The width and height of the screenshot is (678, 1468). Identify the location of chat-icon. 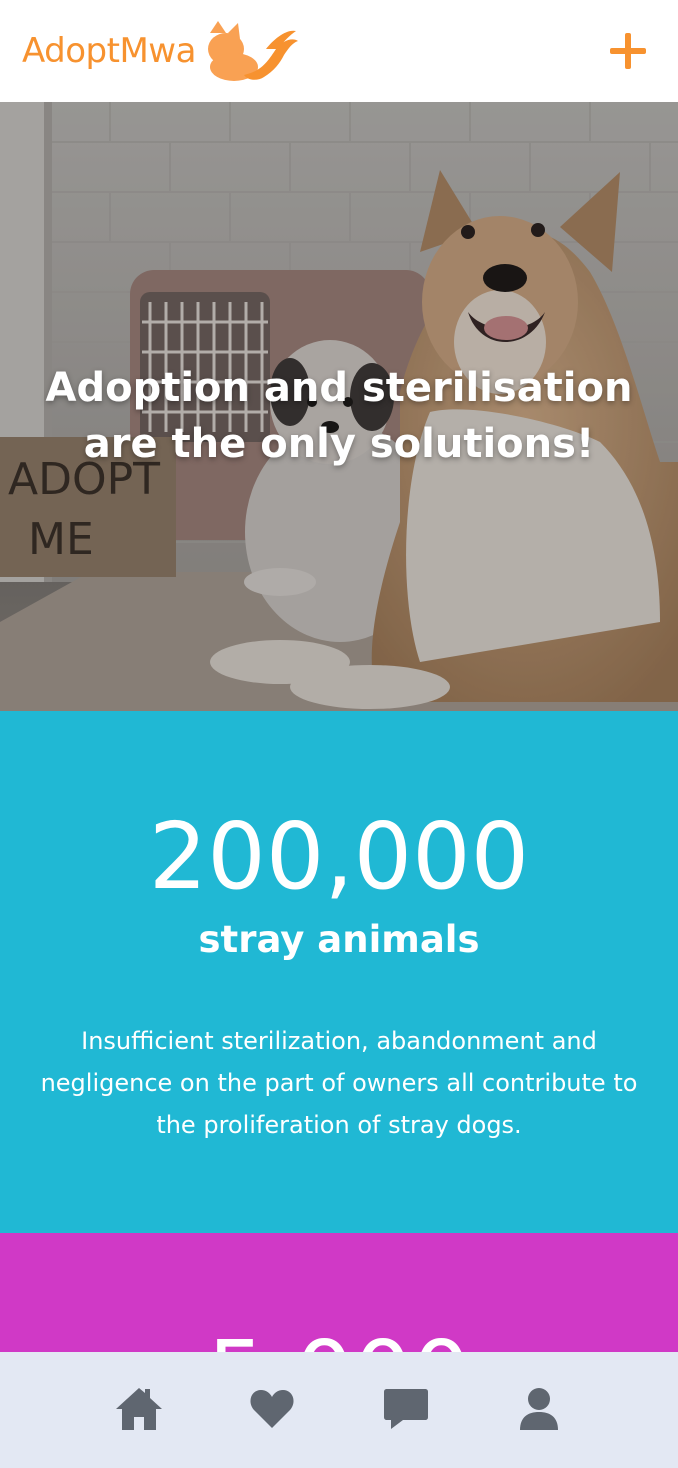
(405, 1409).